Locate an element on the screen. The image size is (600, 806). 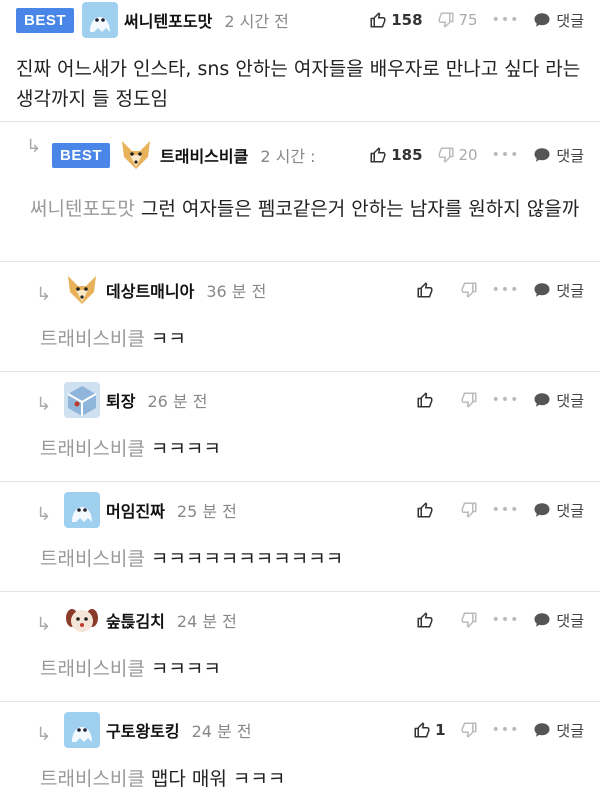
comment-meta: 데상트매니아 36 분 전 is located at coordinates (165, 290).